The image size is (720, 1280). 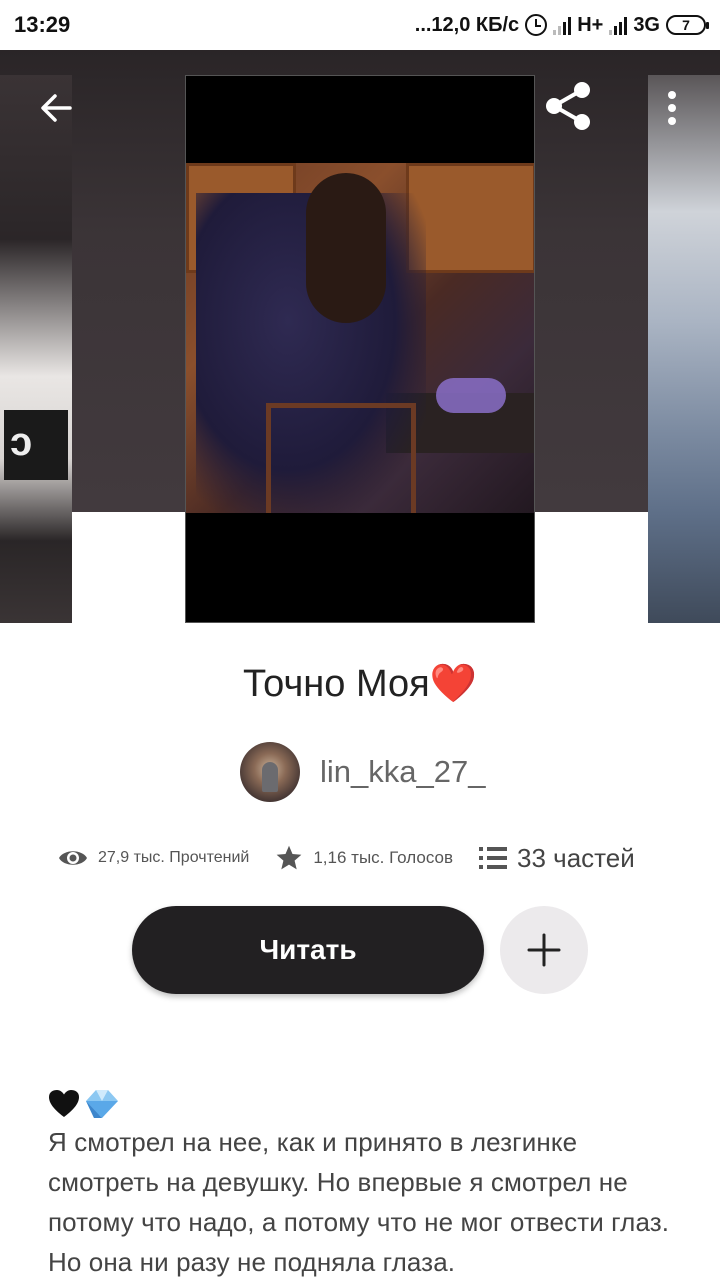 What do you see at coordinates (383, 857) in the screenshot?
I see `votes-count: 1,16 тыс. Голосов` at bounding box center [383, 857].